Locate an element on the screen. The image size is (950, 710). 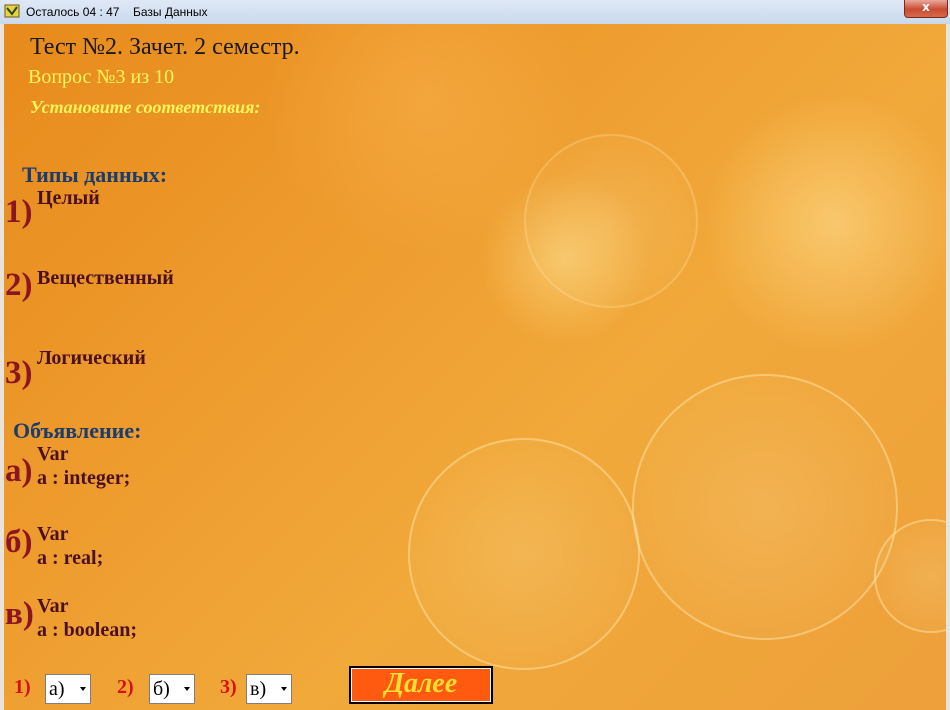
type-marker-3: 3) is located at coordinates (19, 373).